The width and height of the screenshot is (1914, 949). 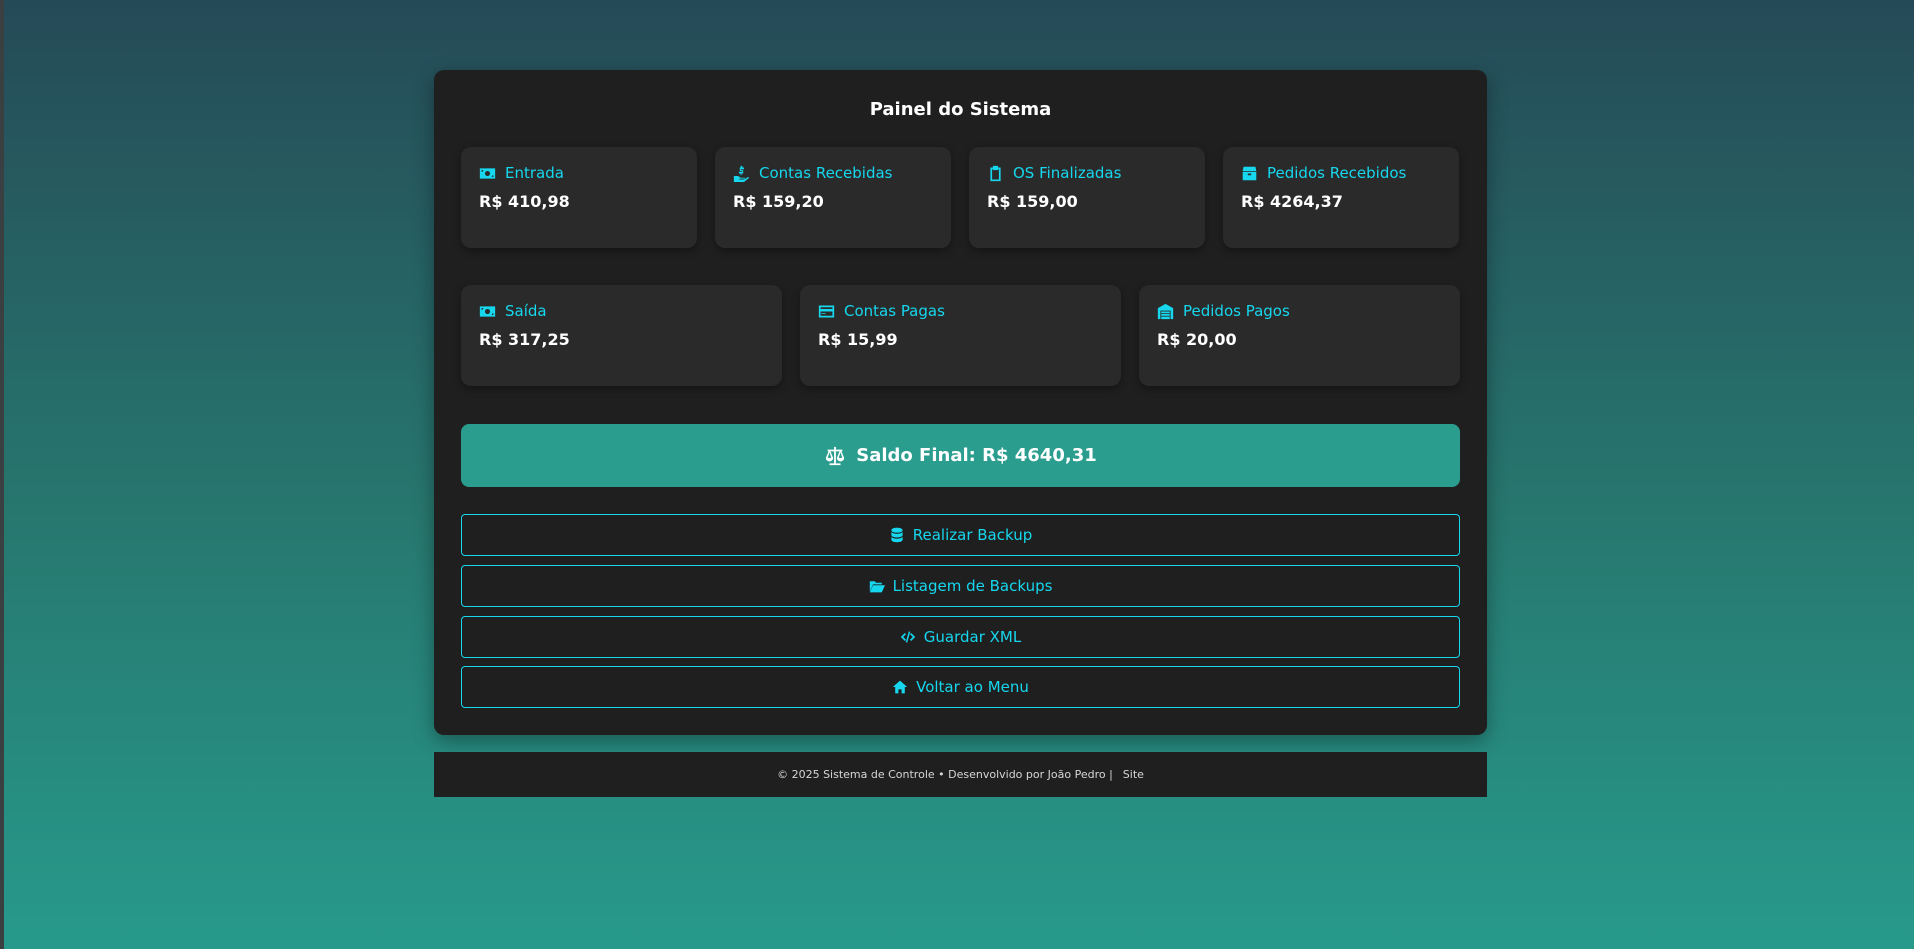 I want to click on card-label: Saída, so click(x=526, y=311).